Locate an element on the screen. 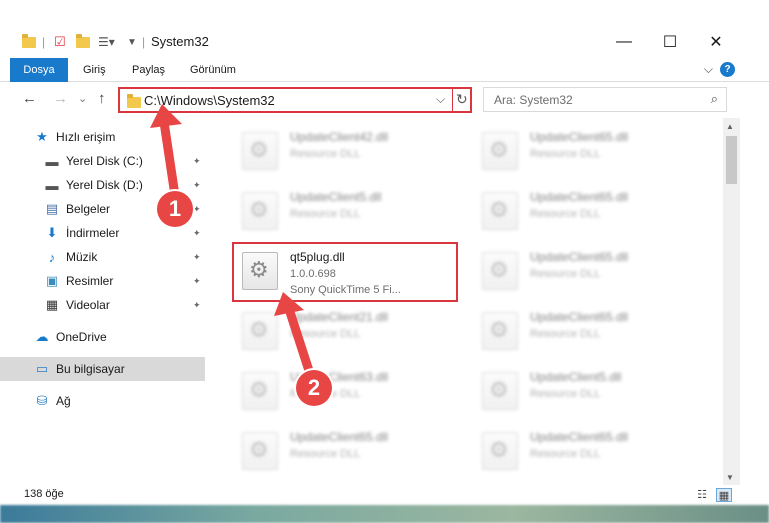 The height and width of the screenshot is (523, 769). refresh-icon: ↻ is located at coordinates (462, 99).